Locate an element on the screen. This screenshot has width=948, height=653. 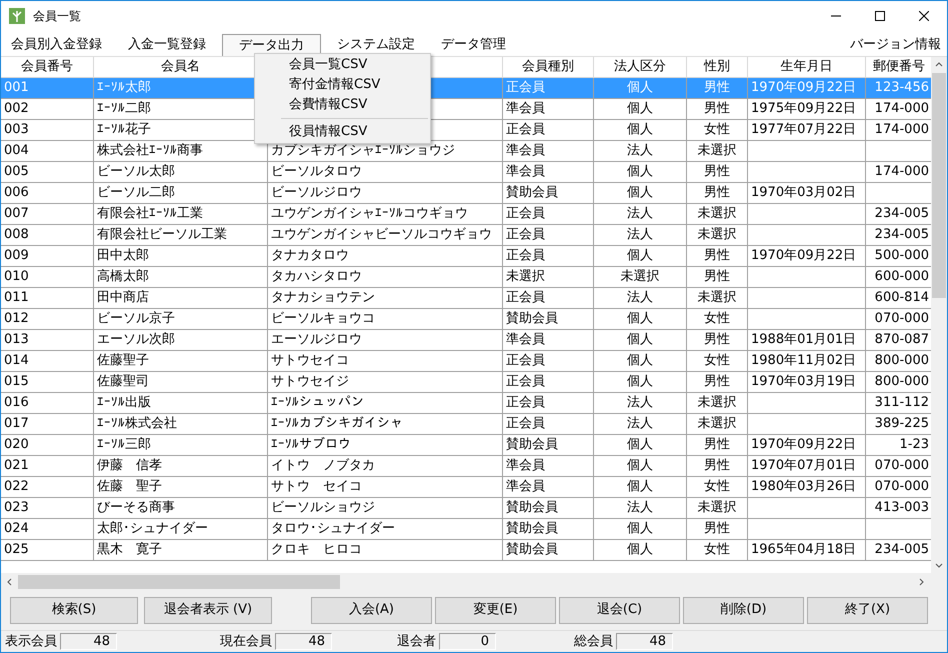
table-cell-text: 女性 is located at coordinates (717, 130).